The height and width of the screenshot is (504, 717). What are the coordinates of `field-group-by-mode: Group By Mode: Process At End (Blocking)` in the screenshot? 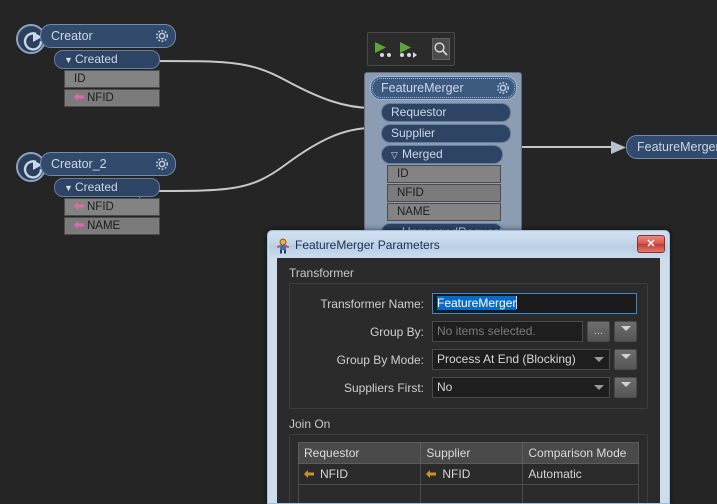 It's located at (468, 359).